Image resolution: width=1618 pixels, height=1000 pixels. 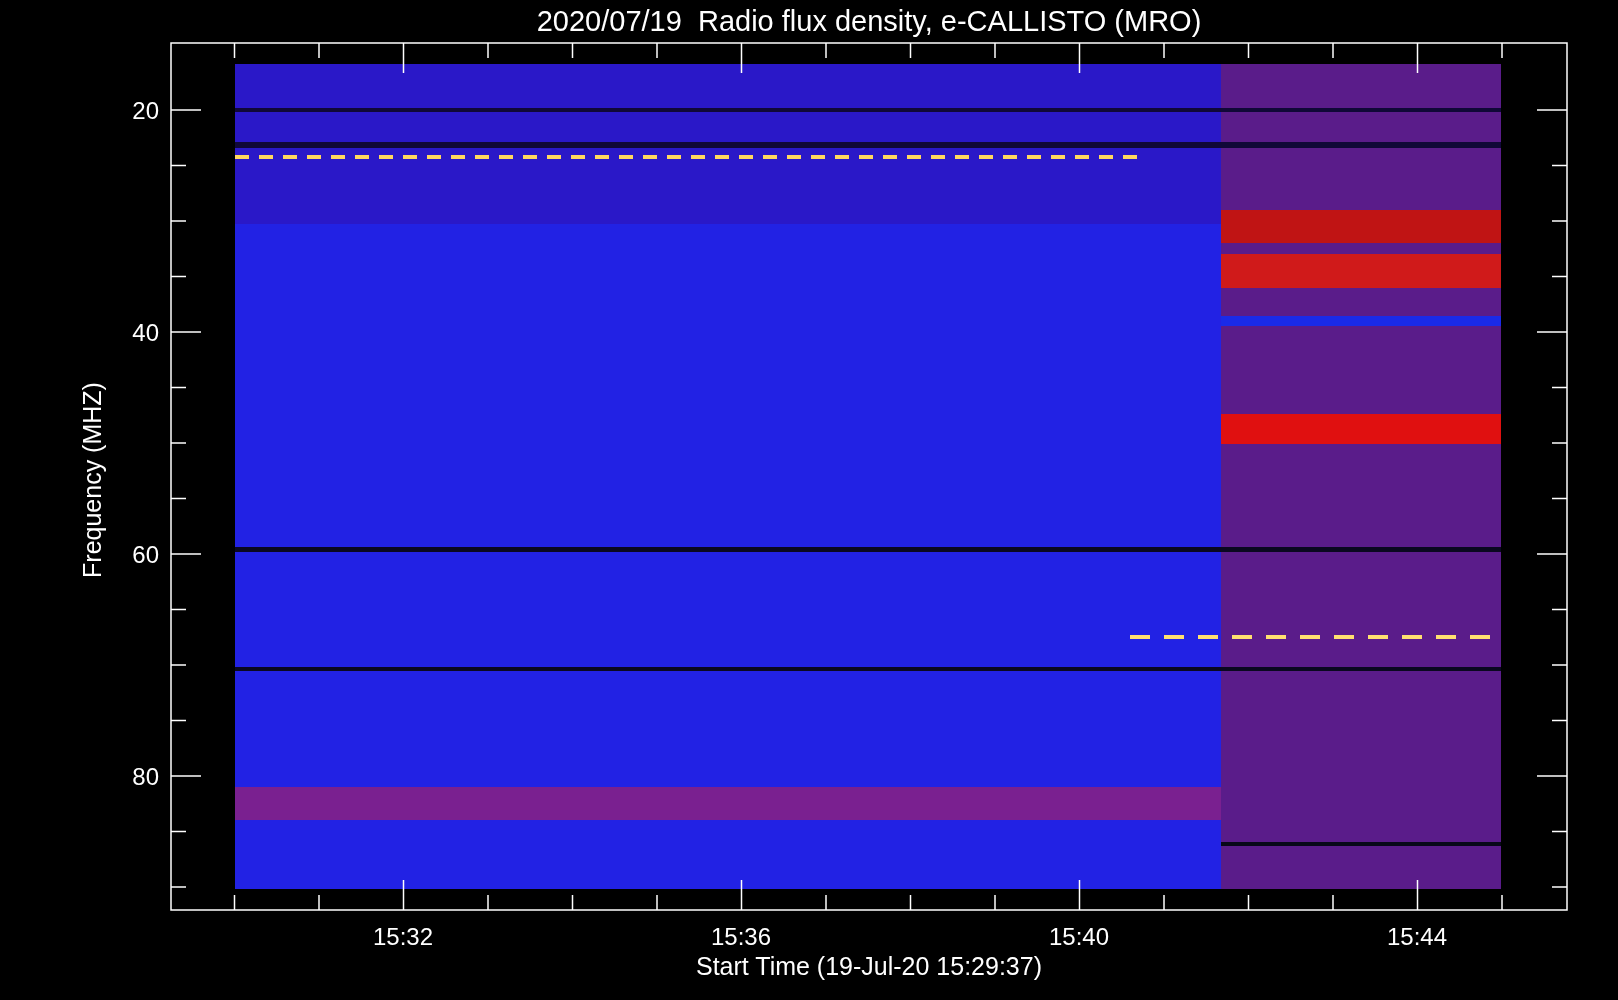 I want to click on y-tick-label: 40, so click(x=145, y=332).